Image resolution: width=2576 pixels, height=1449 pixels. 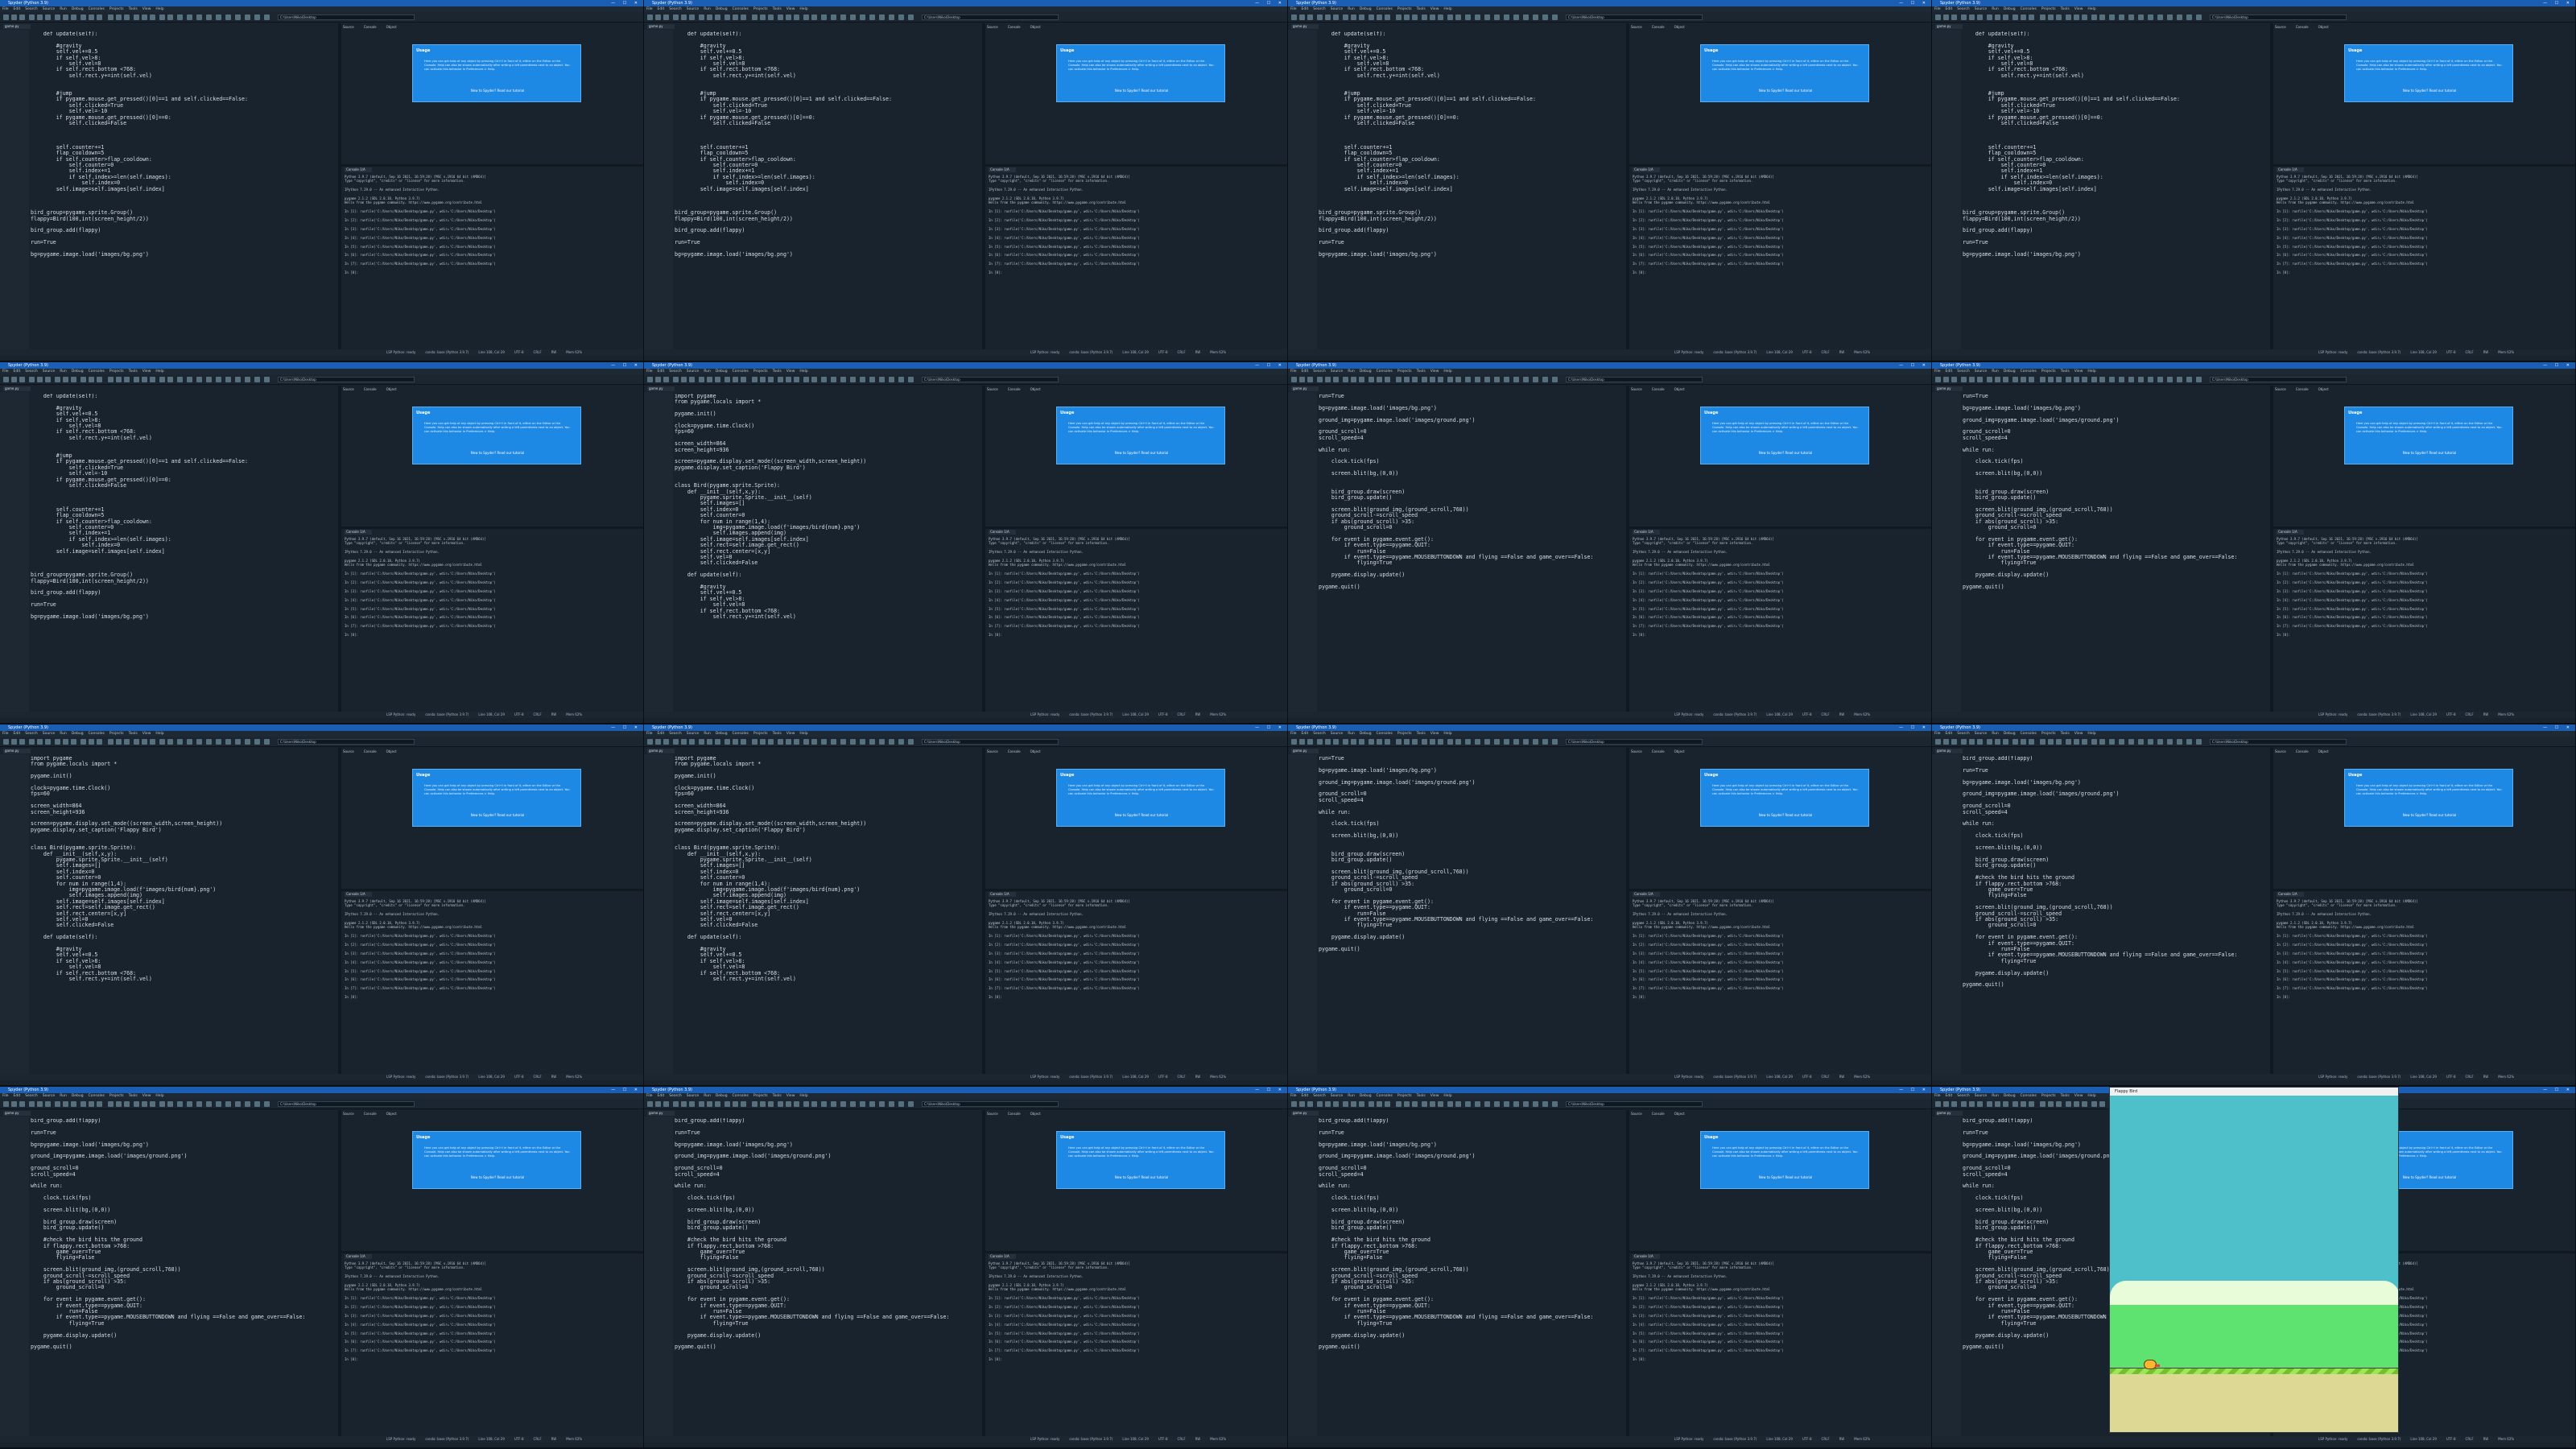 I want to click on menu-item-run: Run, so click(x=1995, y=734).